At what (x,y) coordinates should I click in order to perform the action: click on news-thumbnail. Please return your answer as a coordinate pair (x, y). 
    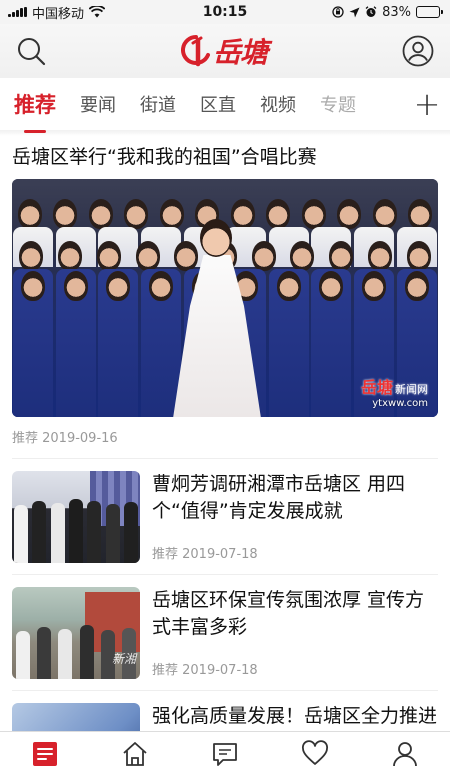
    Looking at the image, I should click on (76, 517).